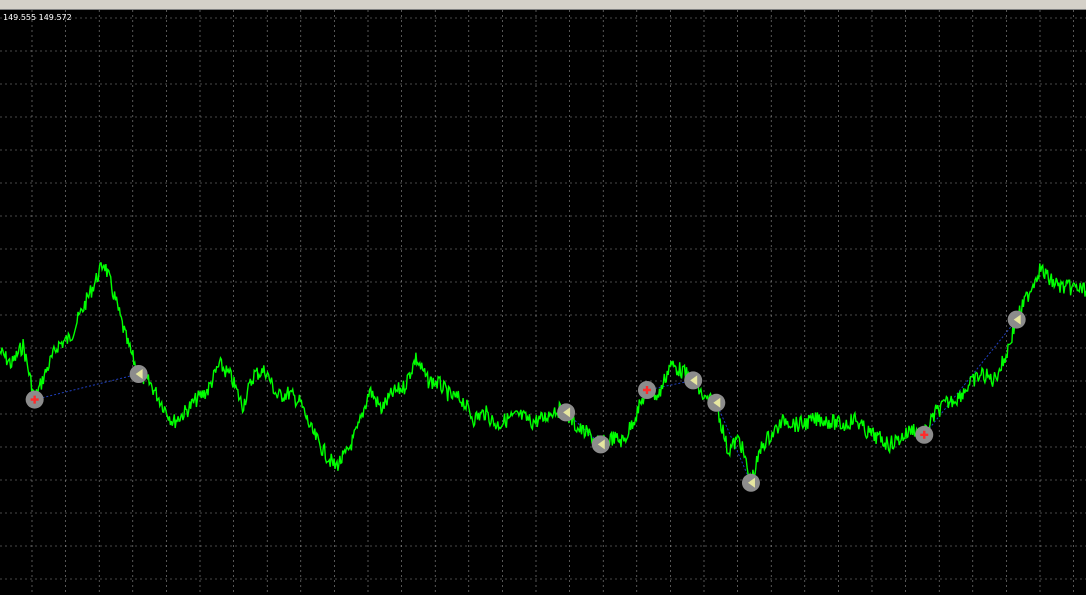  I want to click on window-top-border, so click(543, 5).